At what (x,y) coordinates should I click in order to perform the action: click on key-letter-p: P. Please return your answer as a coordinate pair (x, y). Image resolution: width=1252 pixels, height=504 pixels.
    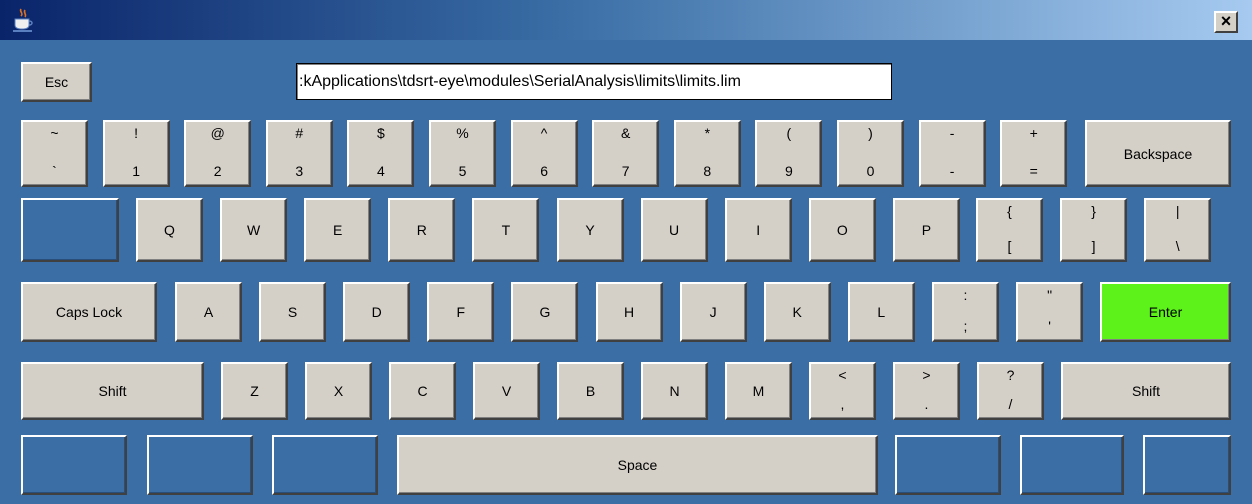
    Looking at the image, I should click on (926, 230).